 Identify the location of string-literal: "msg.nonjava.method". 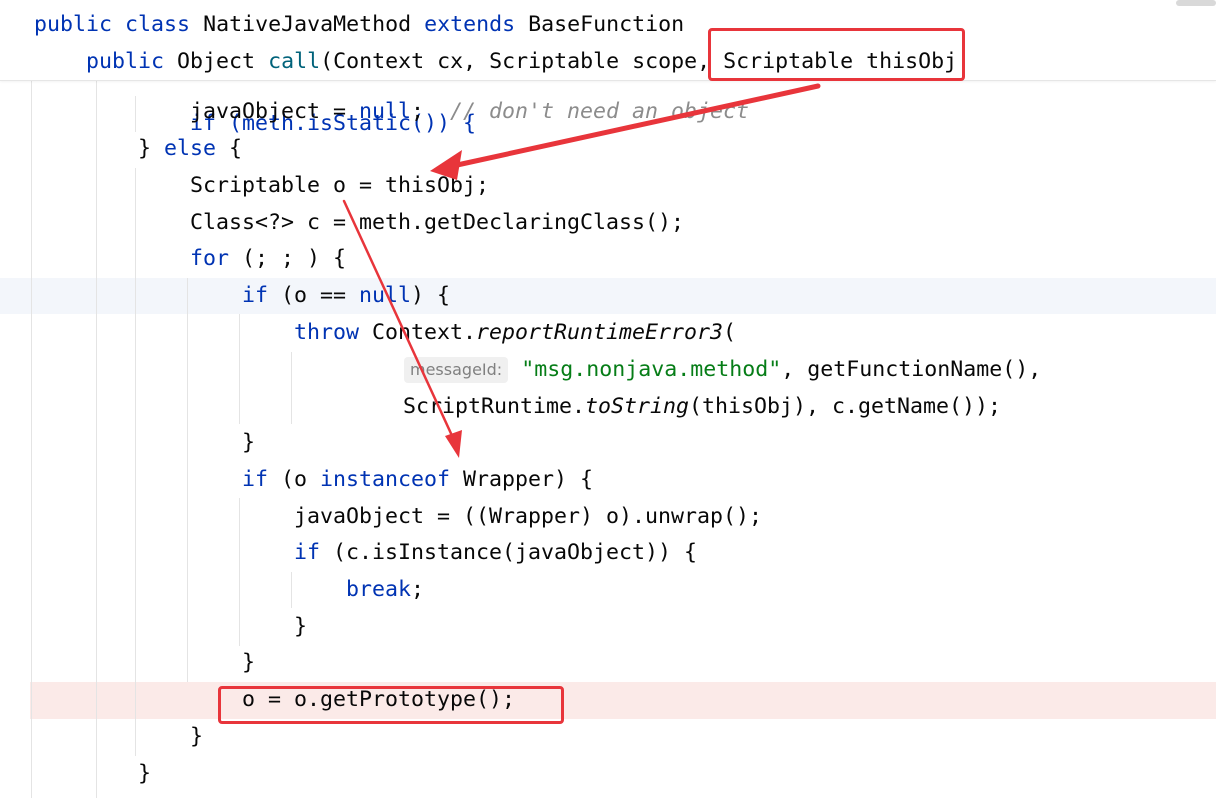
(651, 369).